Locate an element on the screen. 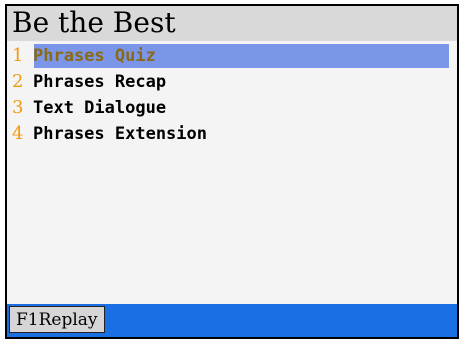  menu-item-label: Phrases Quiz is located at coordinates (94, 56).